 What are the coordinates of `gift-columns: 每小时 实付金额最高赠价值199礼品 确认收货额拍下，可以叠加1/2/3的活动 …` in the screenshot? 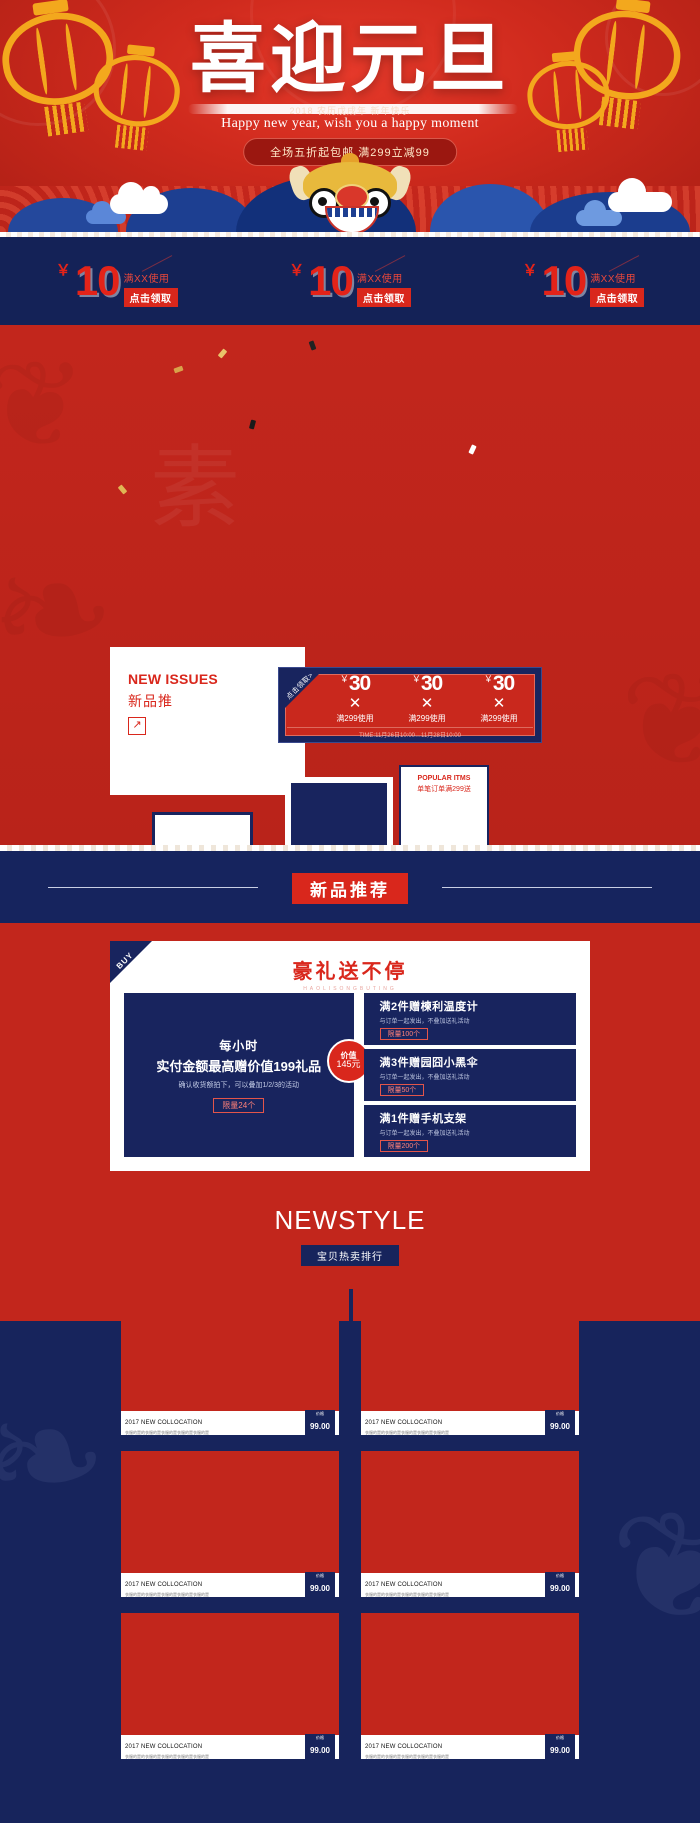 It's located at (350, 1075).